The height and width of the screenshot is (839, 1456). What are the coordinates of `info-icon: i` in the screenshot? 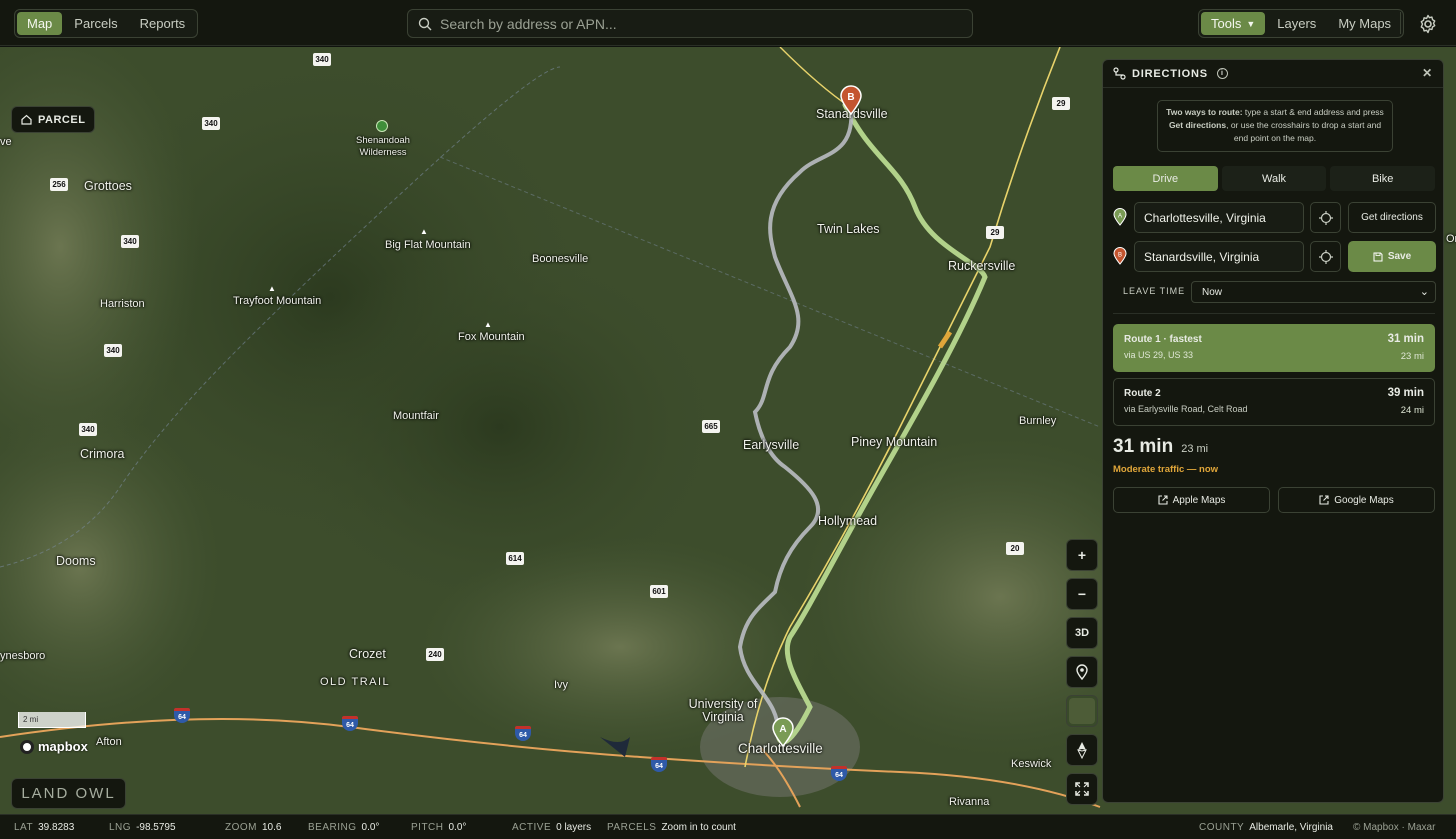 It's located at (1222, 73).